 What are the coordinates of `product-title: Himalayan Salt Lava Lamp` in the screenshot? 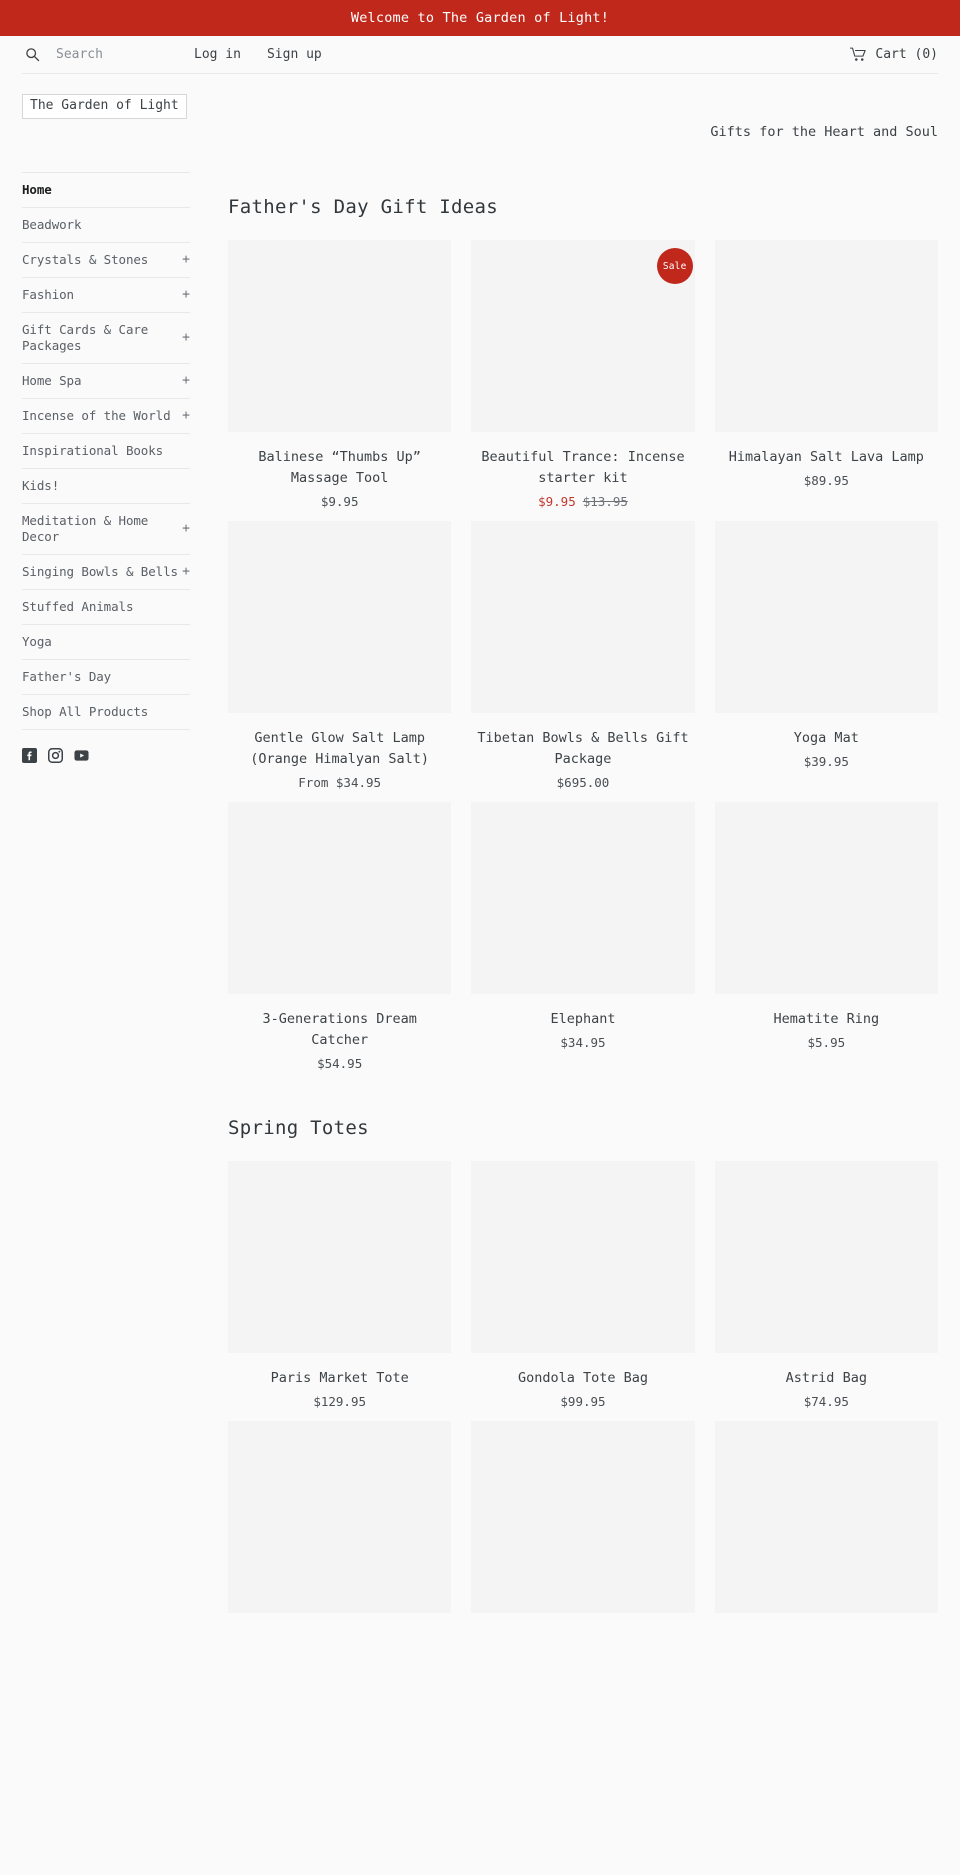 It's located at (826, 457).